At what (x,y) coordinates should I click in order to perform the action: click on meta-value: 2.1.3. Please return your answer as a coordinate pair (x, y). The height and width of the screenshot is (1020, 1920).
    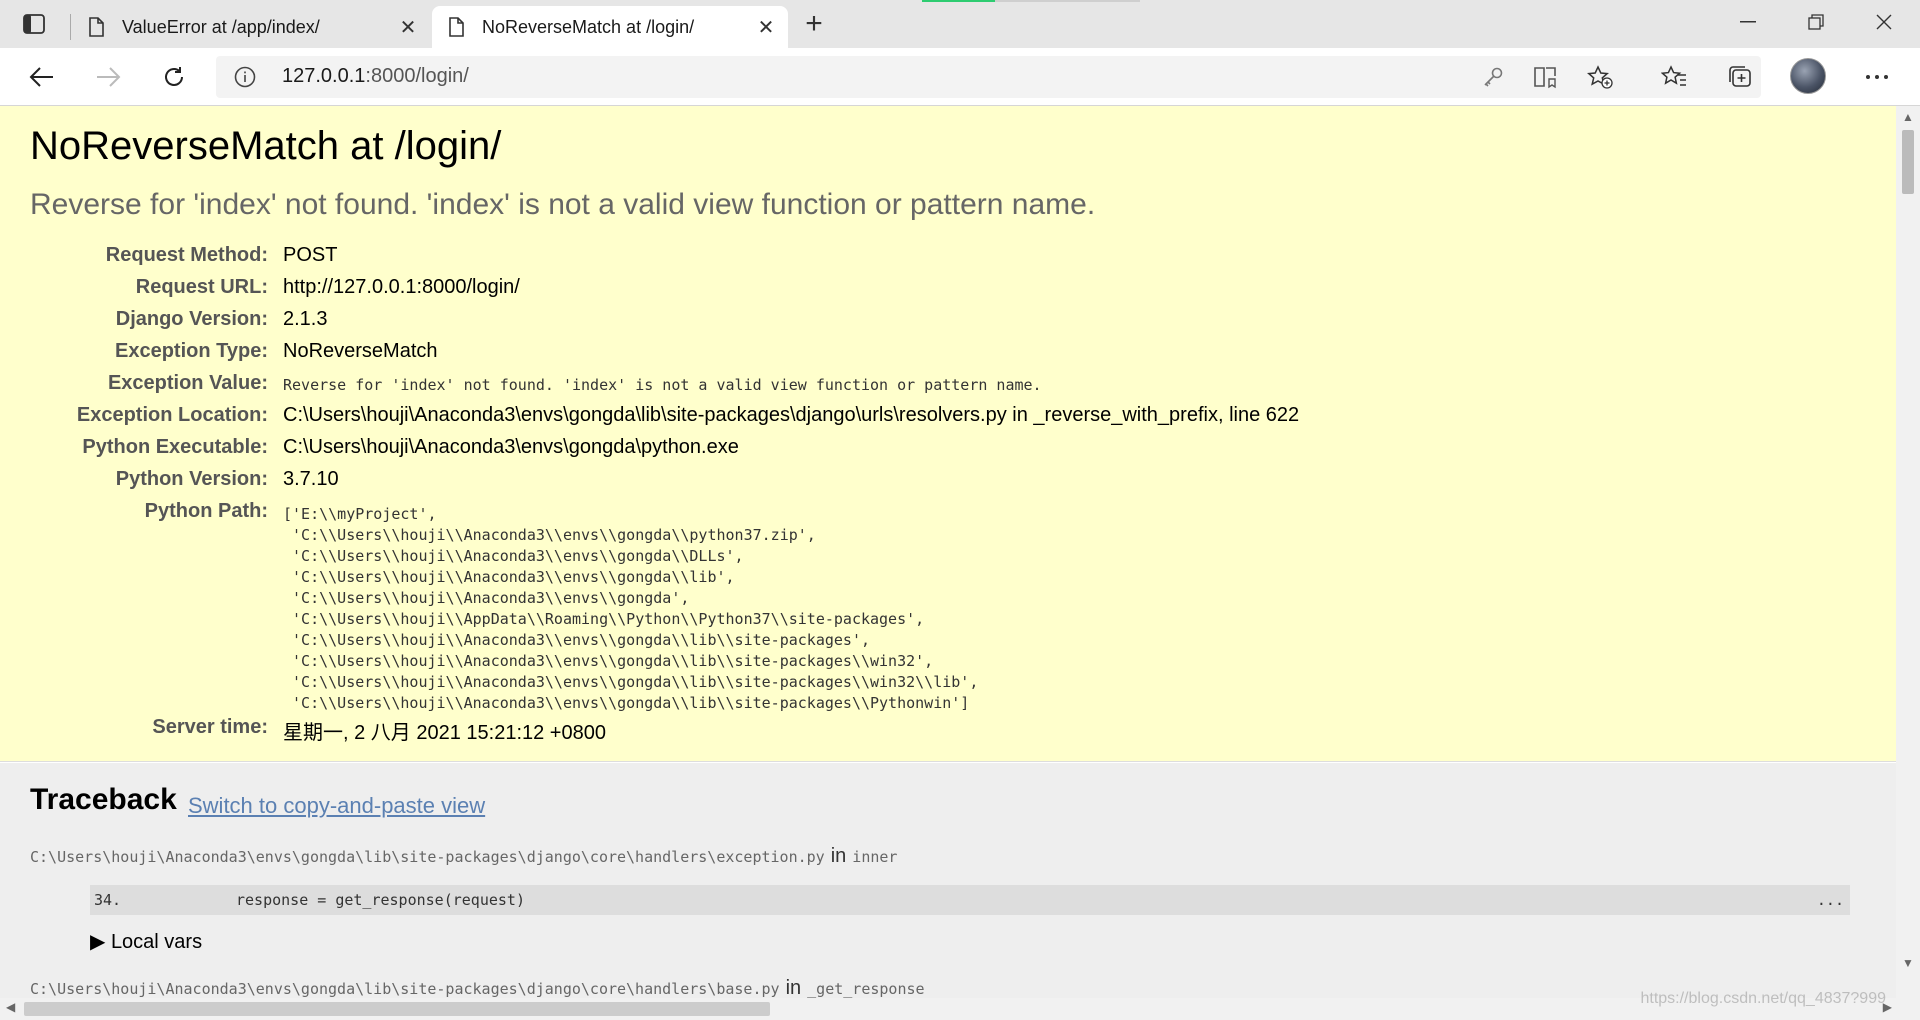
    Looking at the image, I should click on (305, 319).